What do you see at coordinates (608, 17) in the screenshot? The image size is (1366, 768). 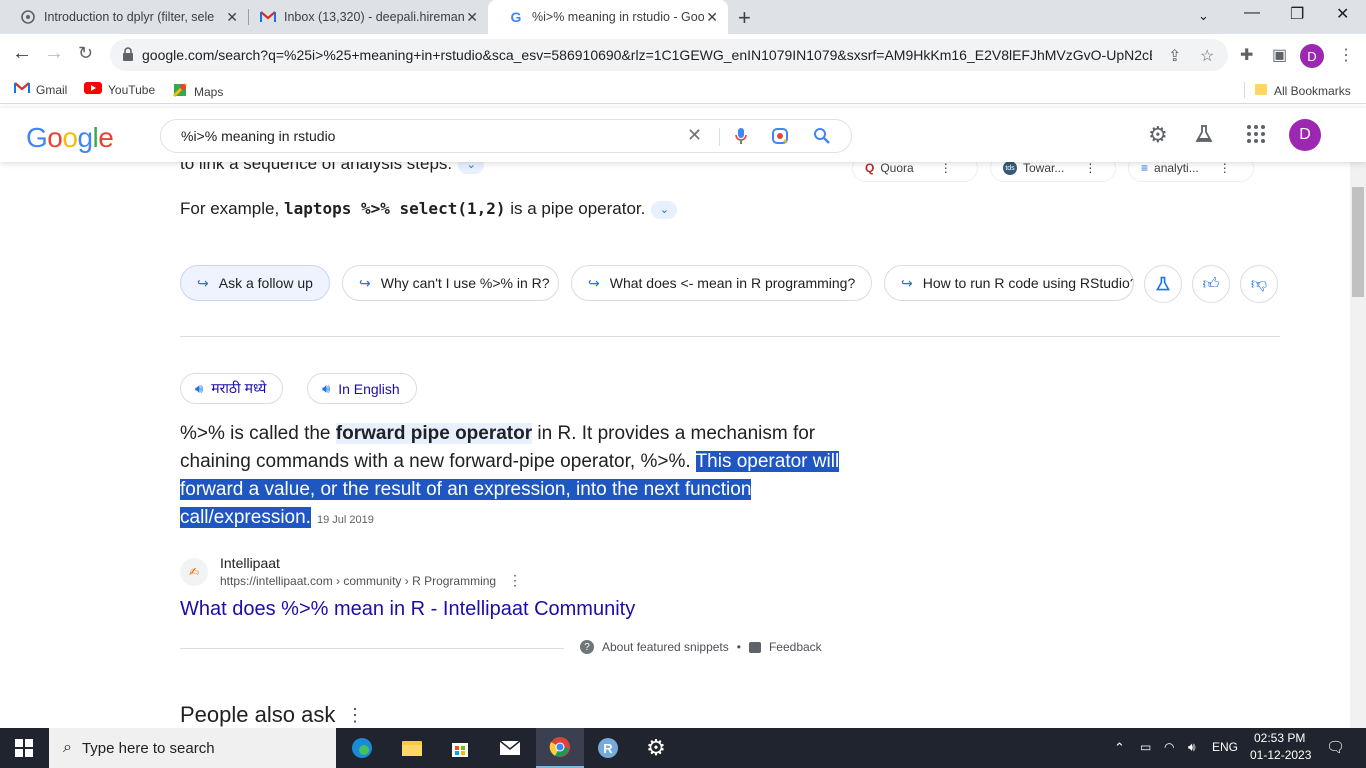 I see `tab-google-search: G %i>% meaning in rstudio - Goog ✕` at bounding box center [608, 17].